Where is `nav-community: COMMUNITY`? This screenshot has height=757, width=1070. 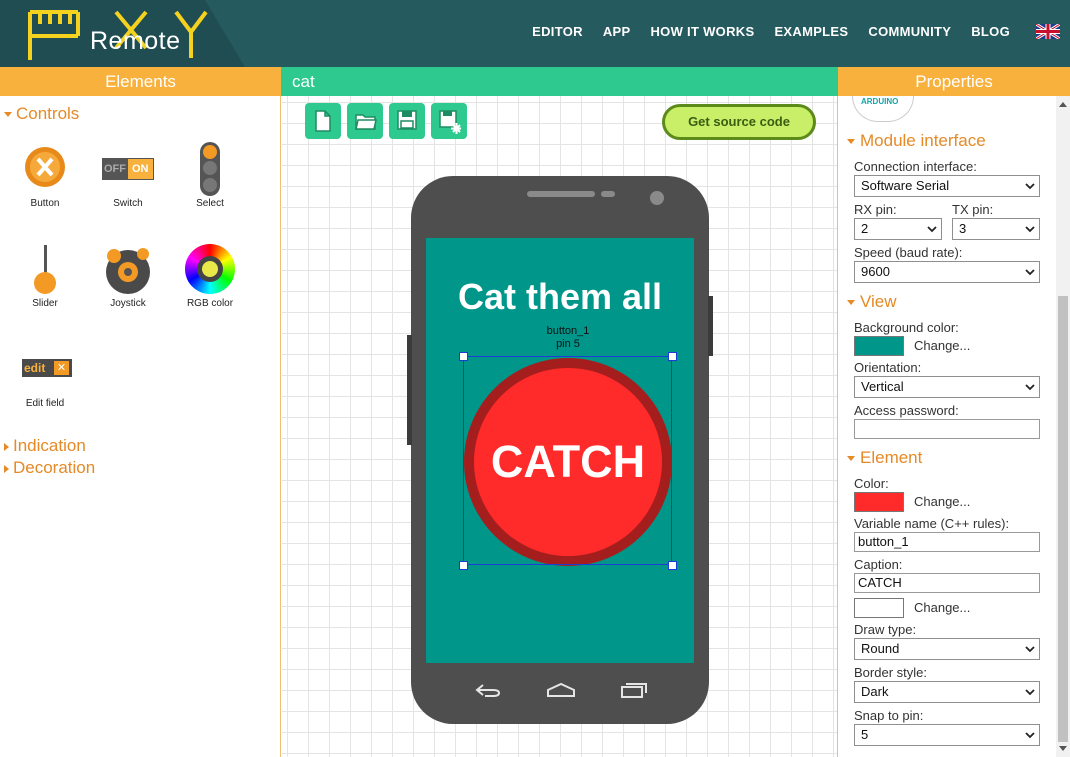 nav-community: COMMUNITY is located at coordinates (909, 31).